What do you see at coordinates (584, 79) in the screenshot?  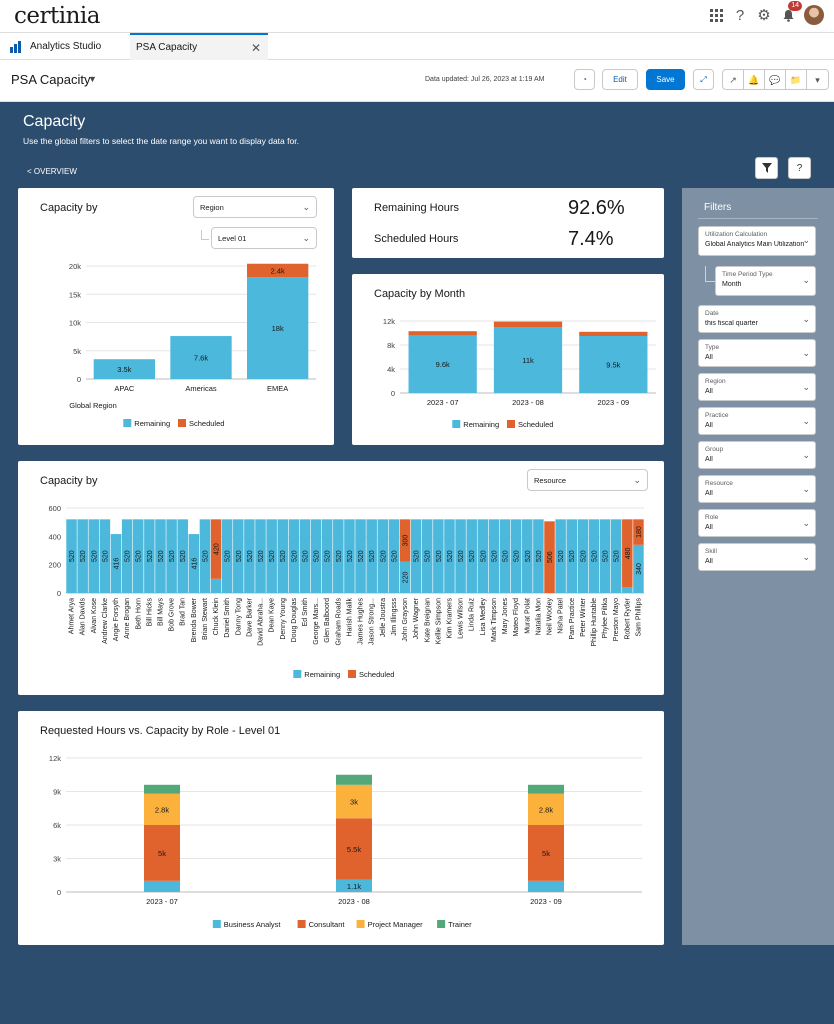 I see `salesforce-lens-icon: ◔` at bounding box center [584, 79].